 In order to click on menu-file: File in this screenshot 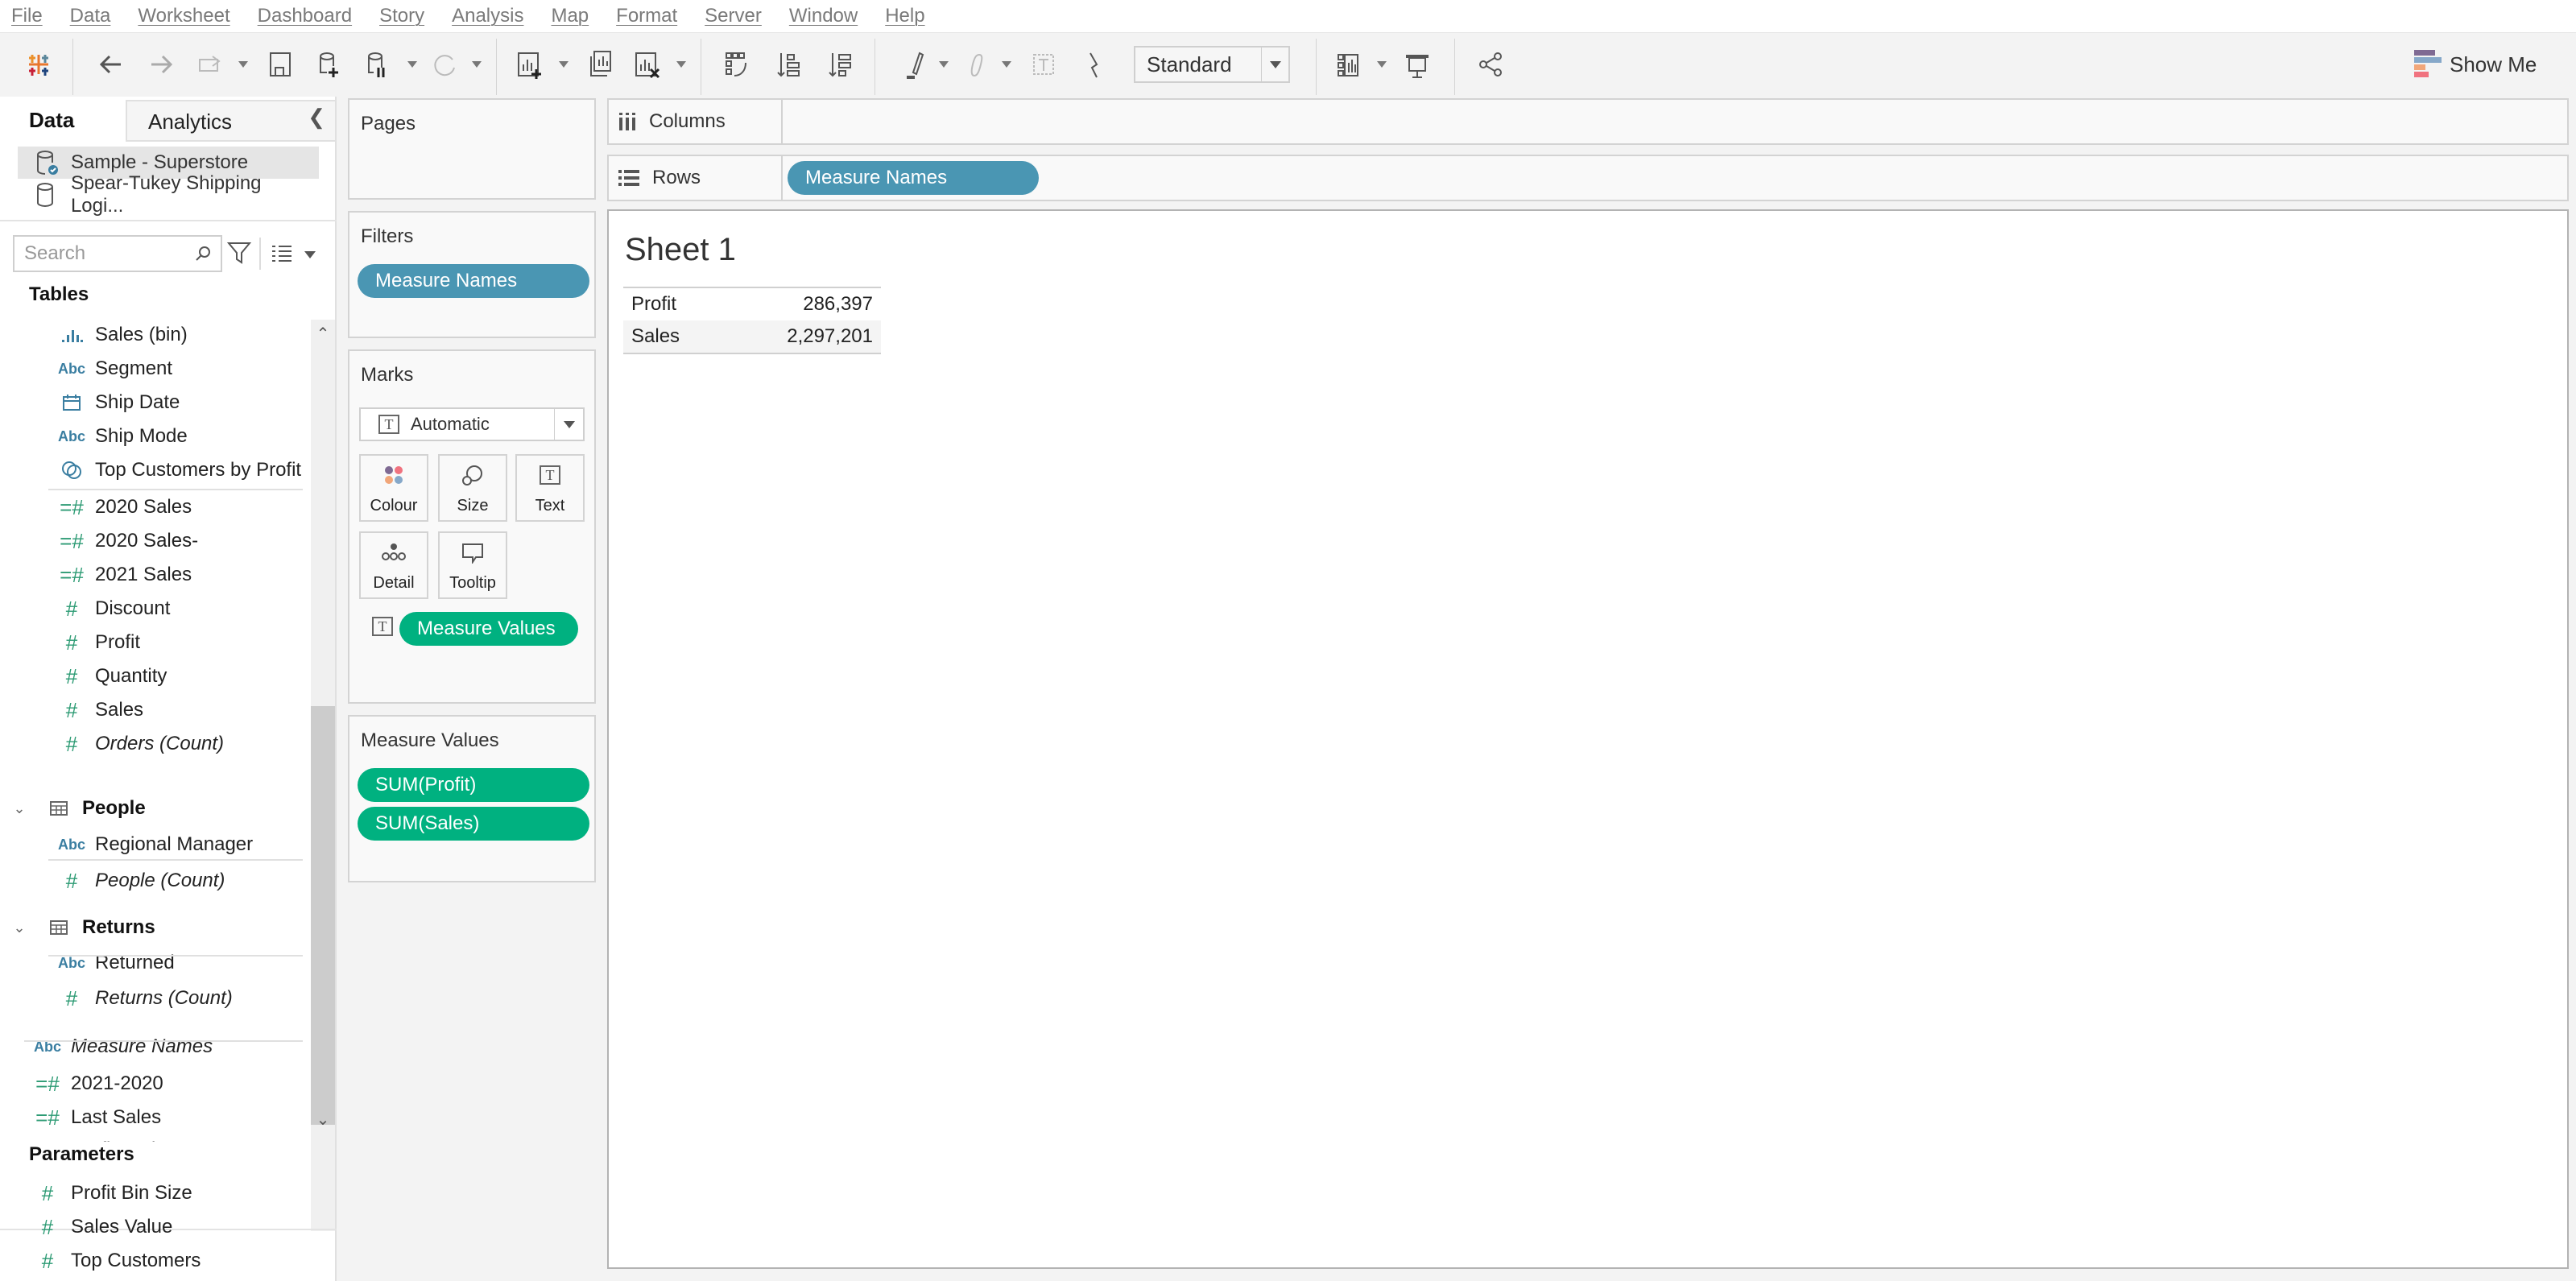, I will do `click(27, 16)`.